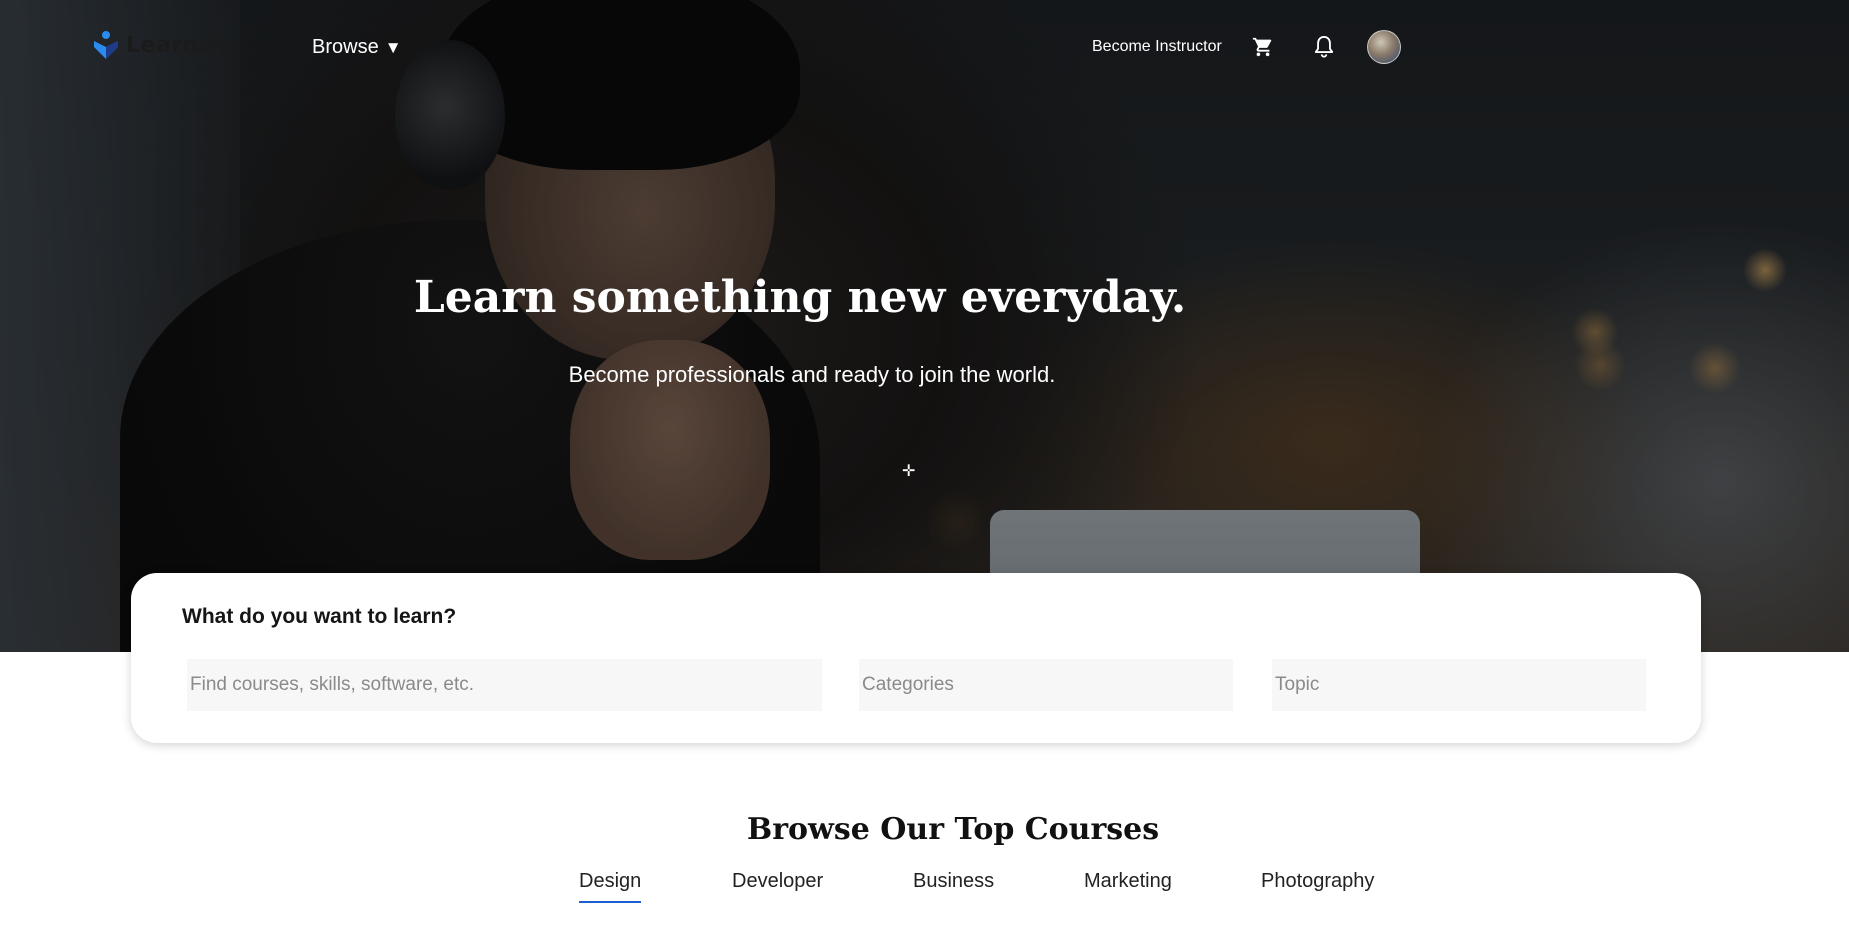  Describe the element at coordinates (106, 45) in the screenshot. I see `logo-icon` at that location.